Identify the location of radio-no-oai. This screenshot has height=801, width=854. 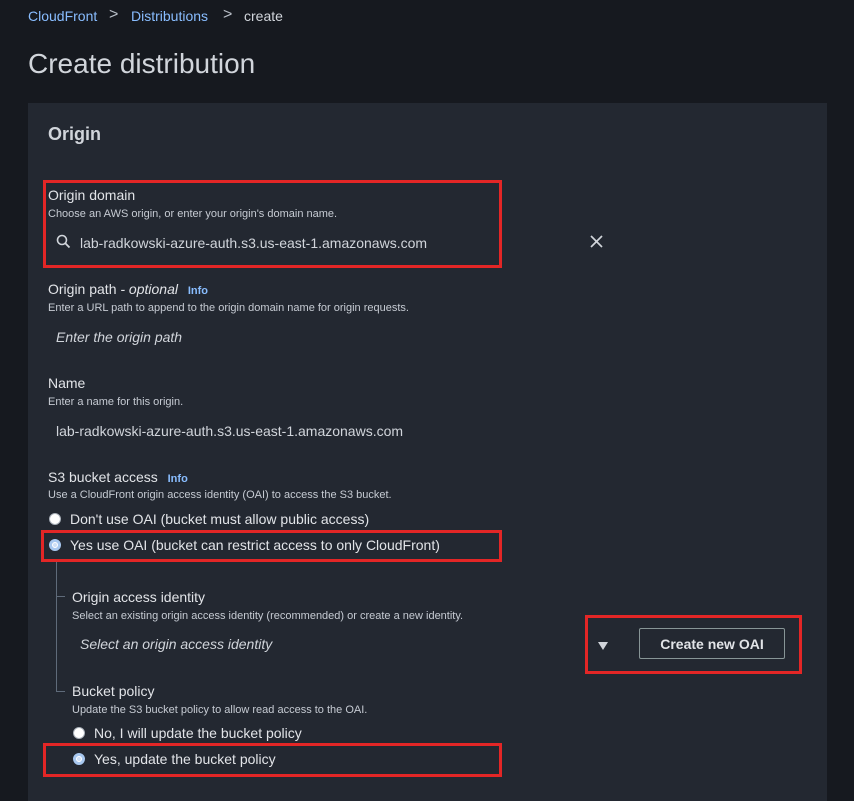
(55, 519).